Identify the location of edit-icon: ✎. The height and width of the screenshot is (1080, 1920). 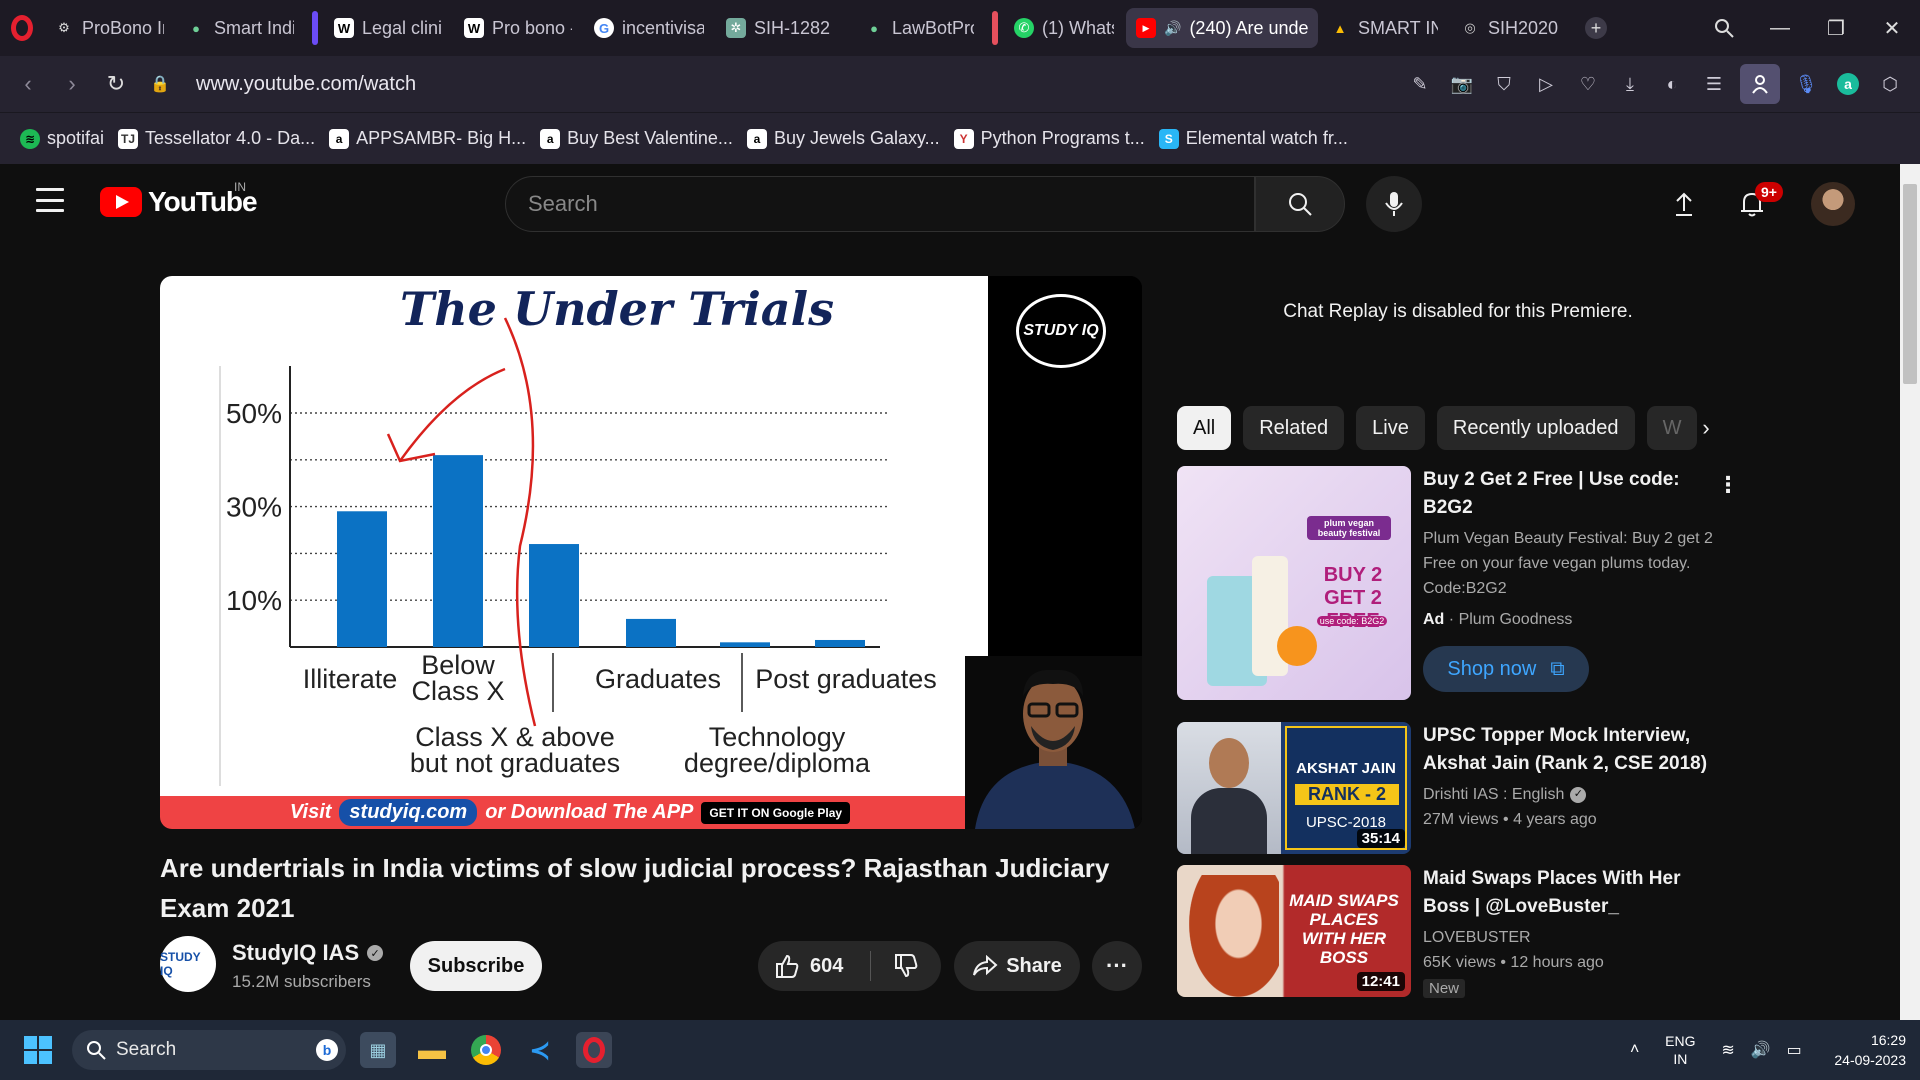
(1420, 84).